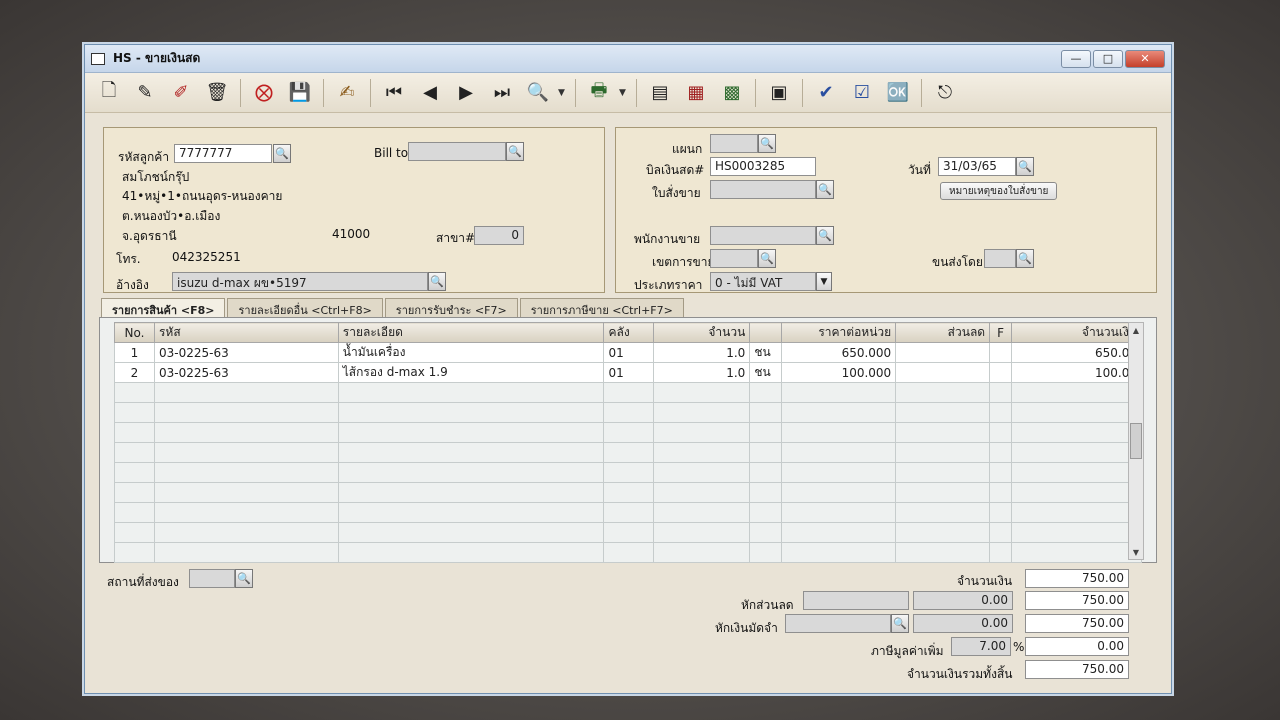 The width and height of the screenshot is (1280, 720). Describe the element at coordinates (1000, 258) in the screenshot. I see `shipping-by-field` at that location.